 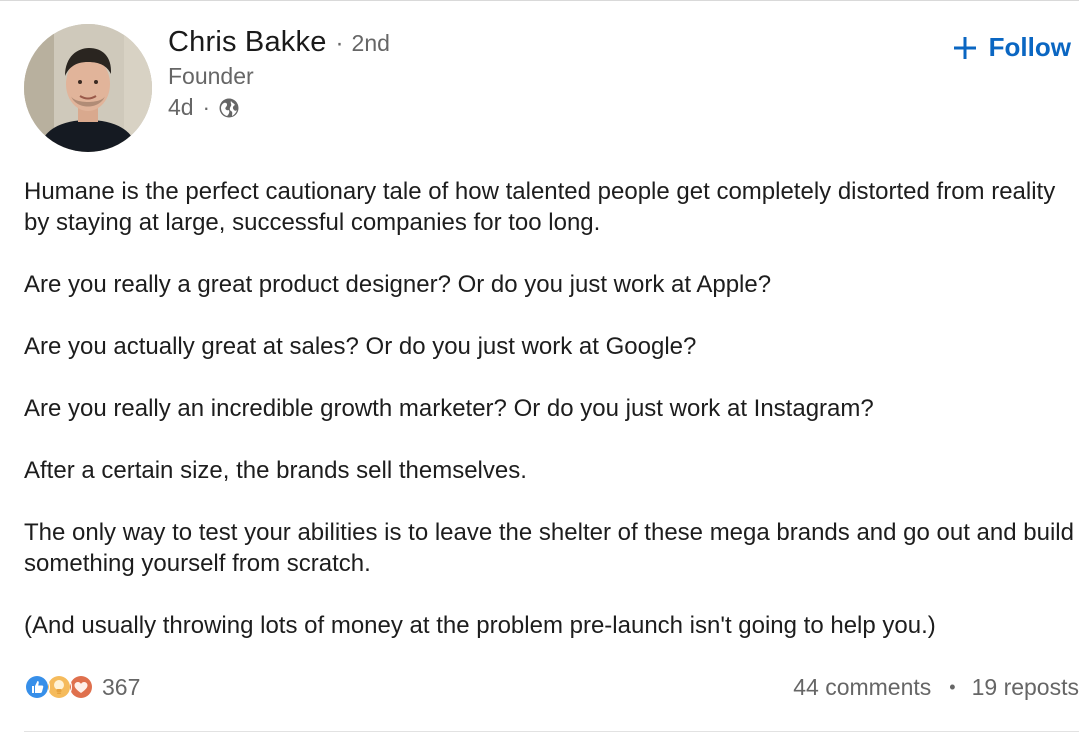 What do you see at coordinates (211, 76) in the screenshot?
I see `author-headline: Founder` at bounding box center [211, 76].